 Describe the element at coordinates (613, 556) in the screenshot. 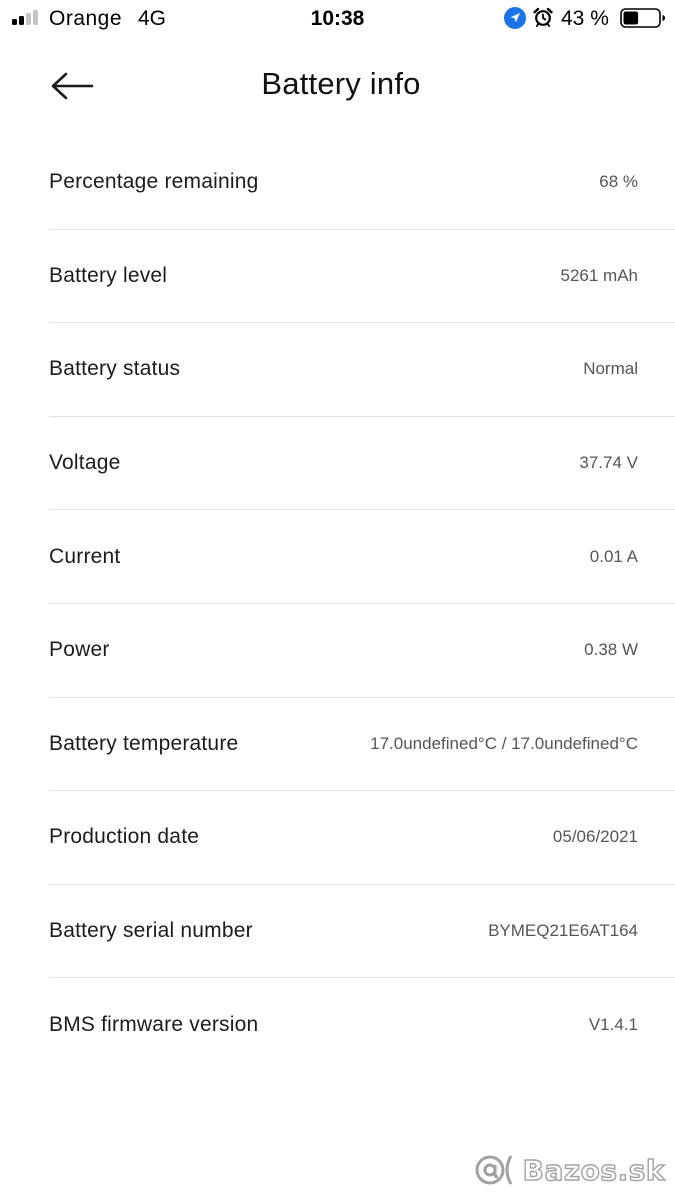

I see `row-value: 0.01 A` at that location.